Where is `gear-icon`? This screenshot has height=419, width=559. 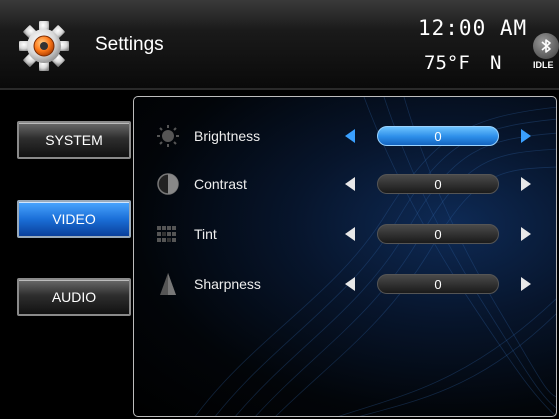
gear-icon is located at coordinates (44, 46).